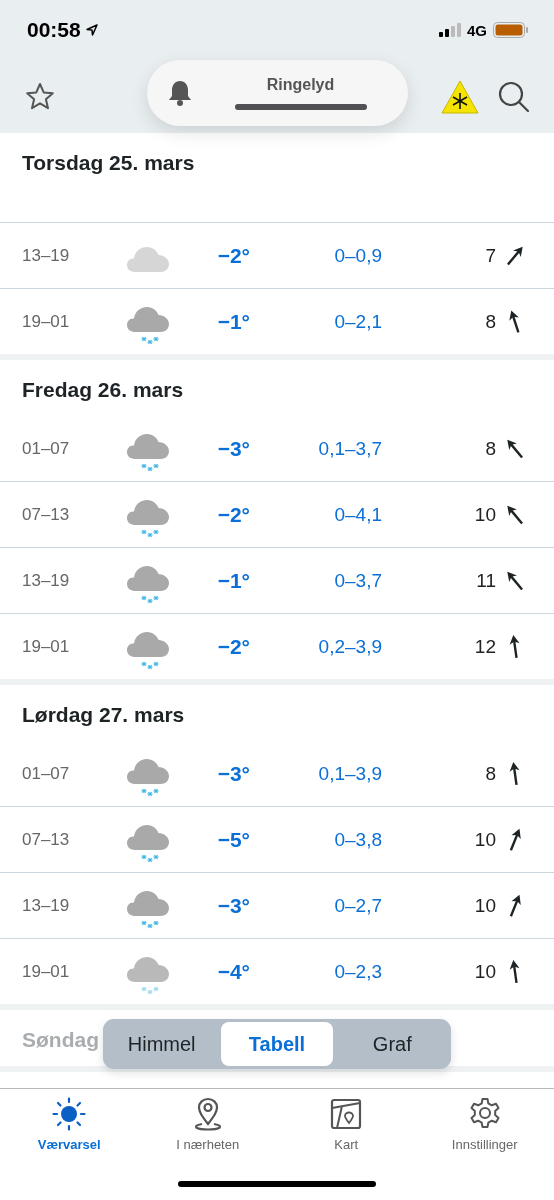 The height and width of the screenshot is (1200, 554). Describe the element at coordinates (233, 971) in the screenshot. I see `temperature: −4°` at that location.